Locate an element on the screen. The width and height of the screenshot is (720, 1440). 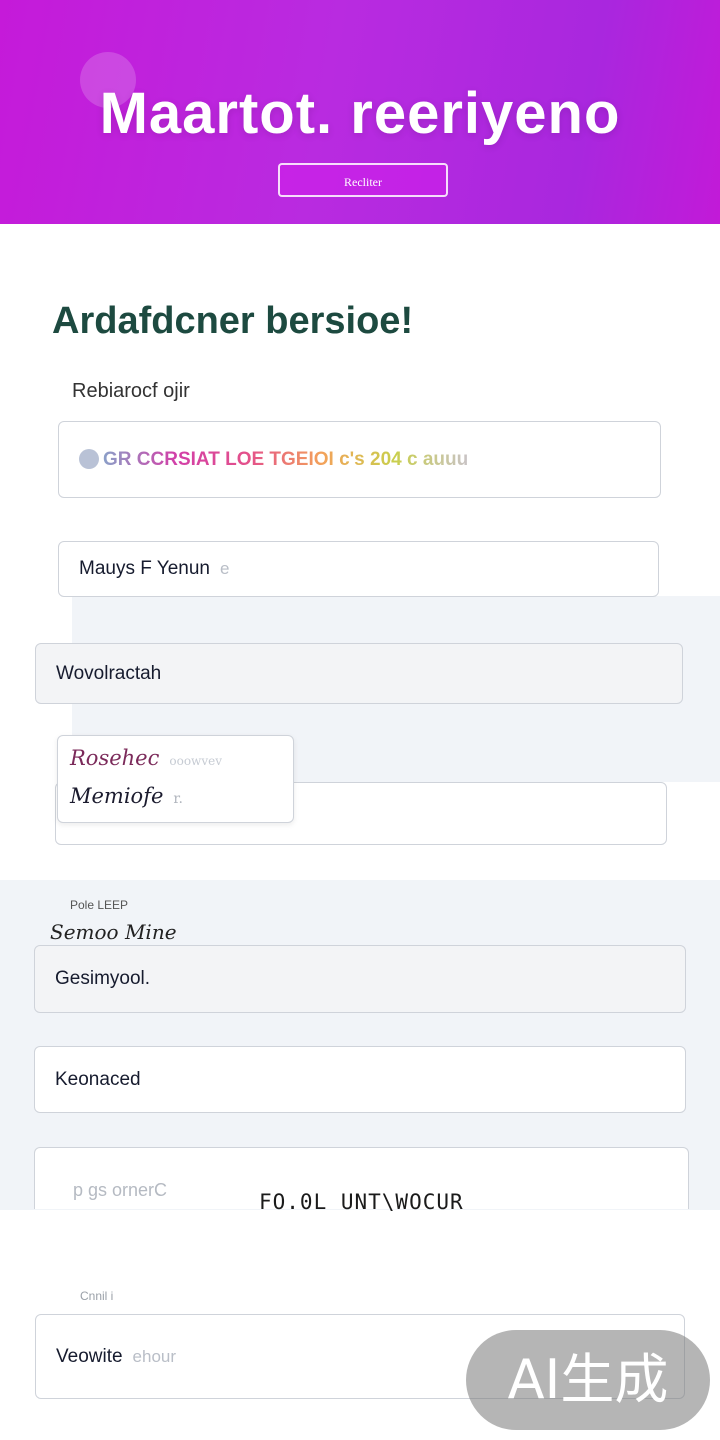
field-value: Gesimyool. is located at coordinates (103, 978).